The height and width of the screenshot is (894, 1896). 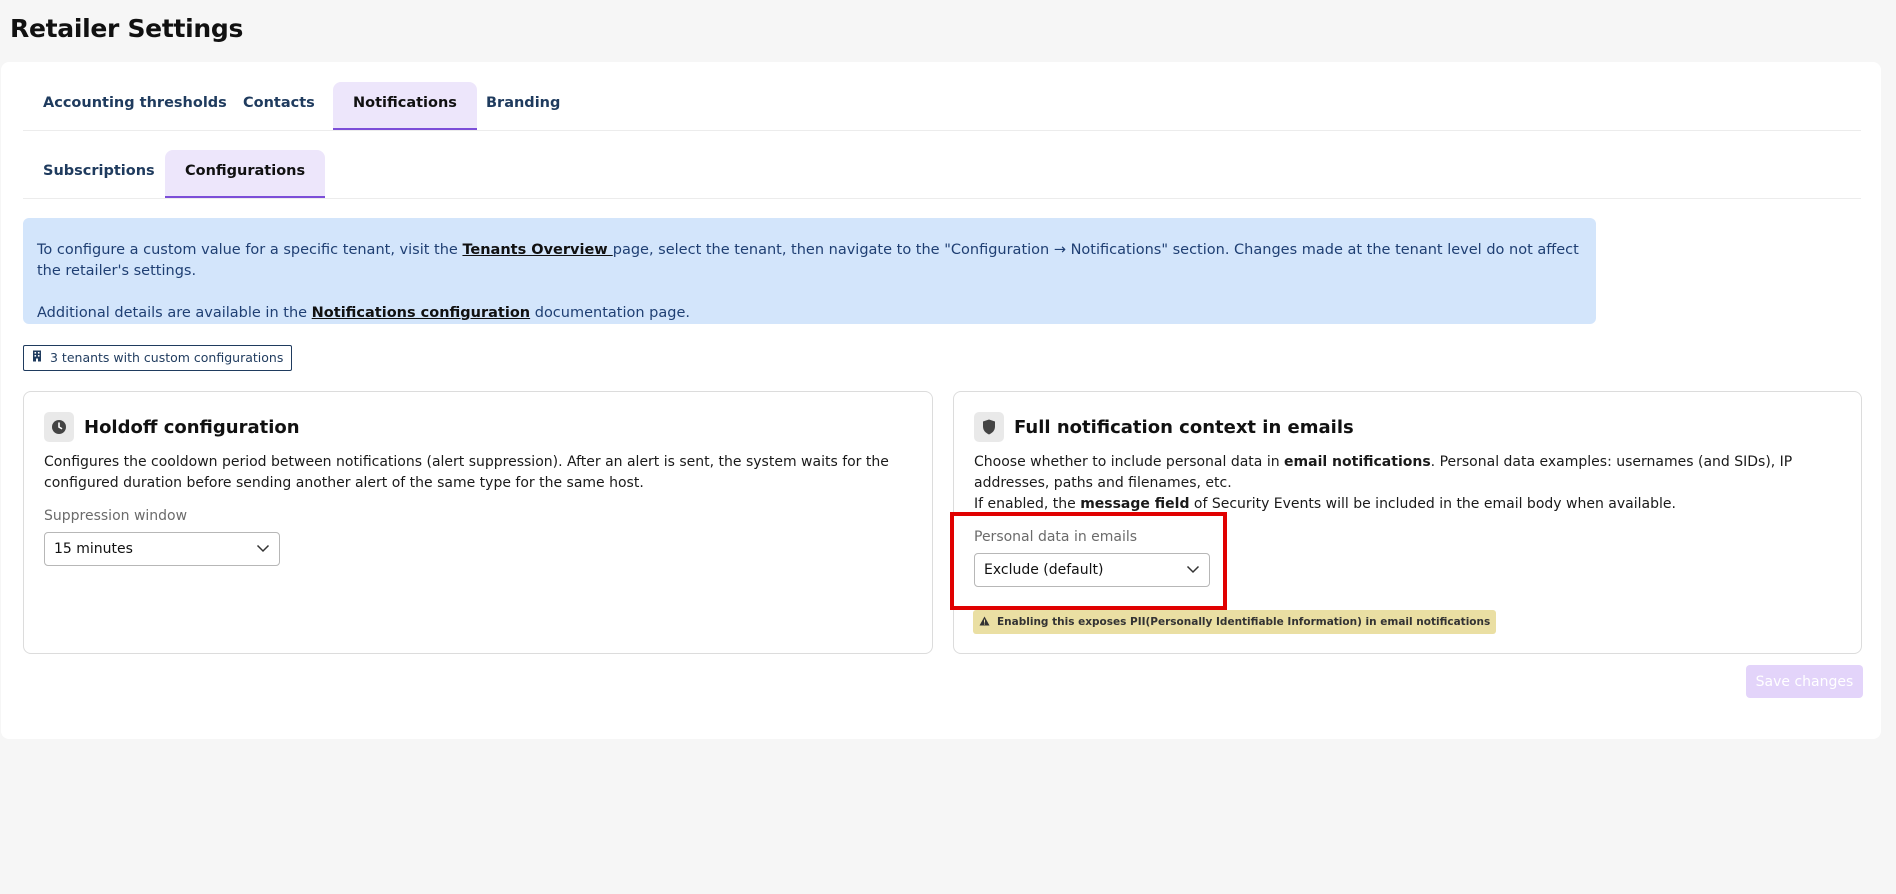 I want to click on sub-tab-bar: Subscriptions Configurations, so click(x=942, y=174).